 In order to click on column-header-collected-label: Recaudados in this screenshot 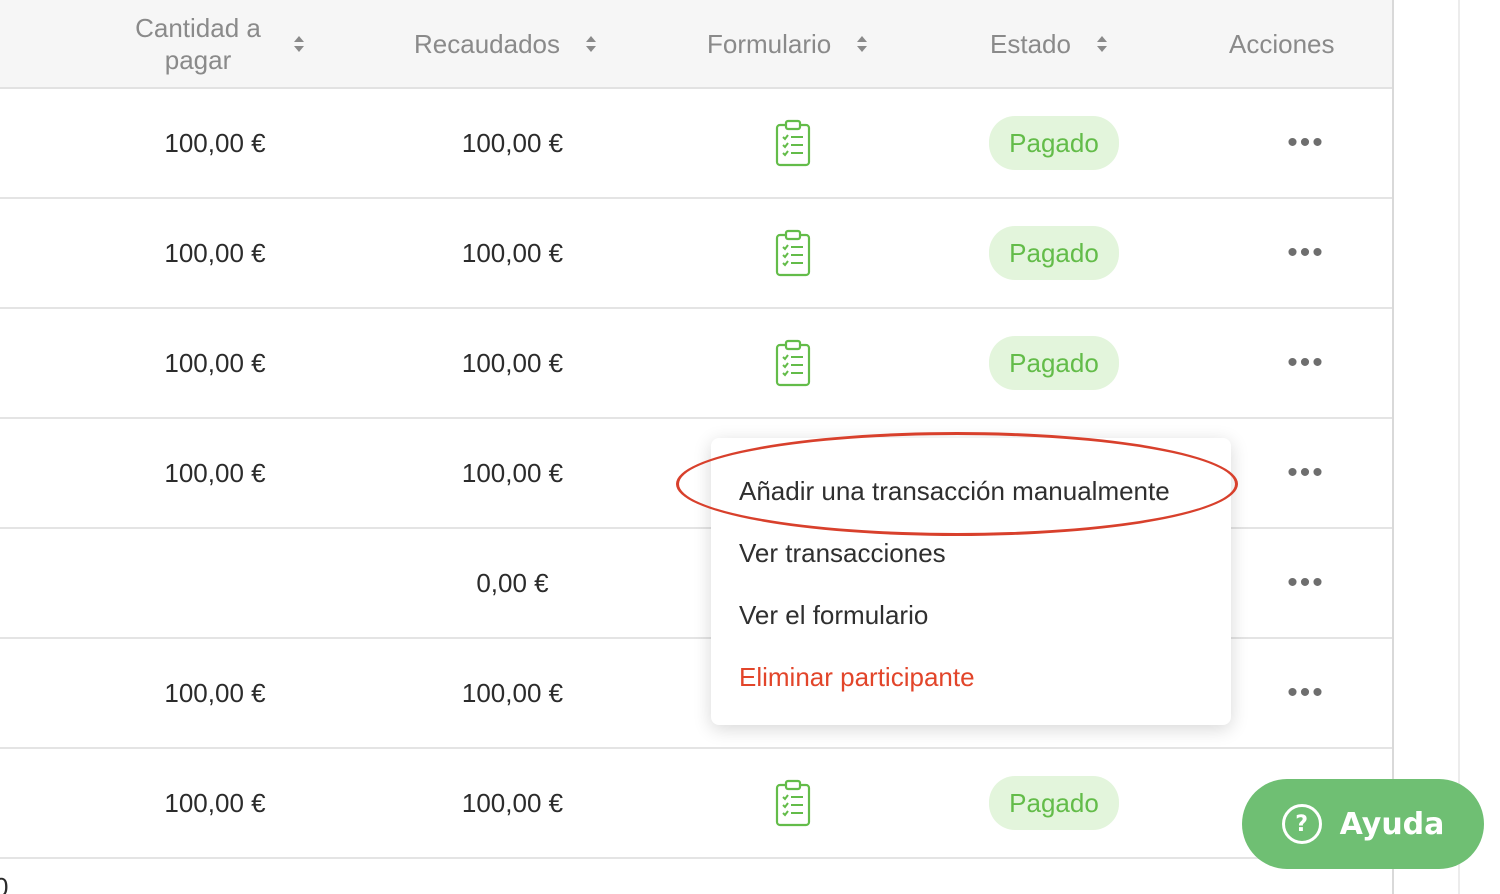, I will do `click(487, 43)`.